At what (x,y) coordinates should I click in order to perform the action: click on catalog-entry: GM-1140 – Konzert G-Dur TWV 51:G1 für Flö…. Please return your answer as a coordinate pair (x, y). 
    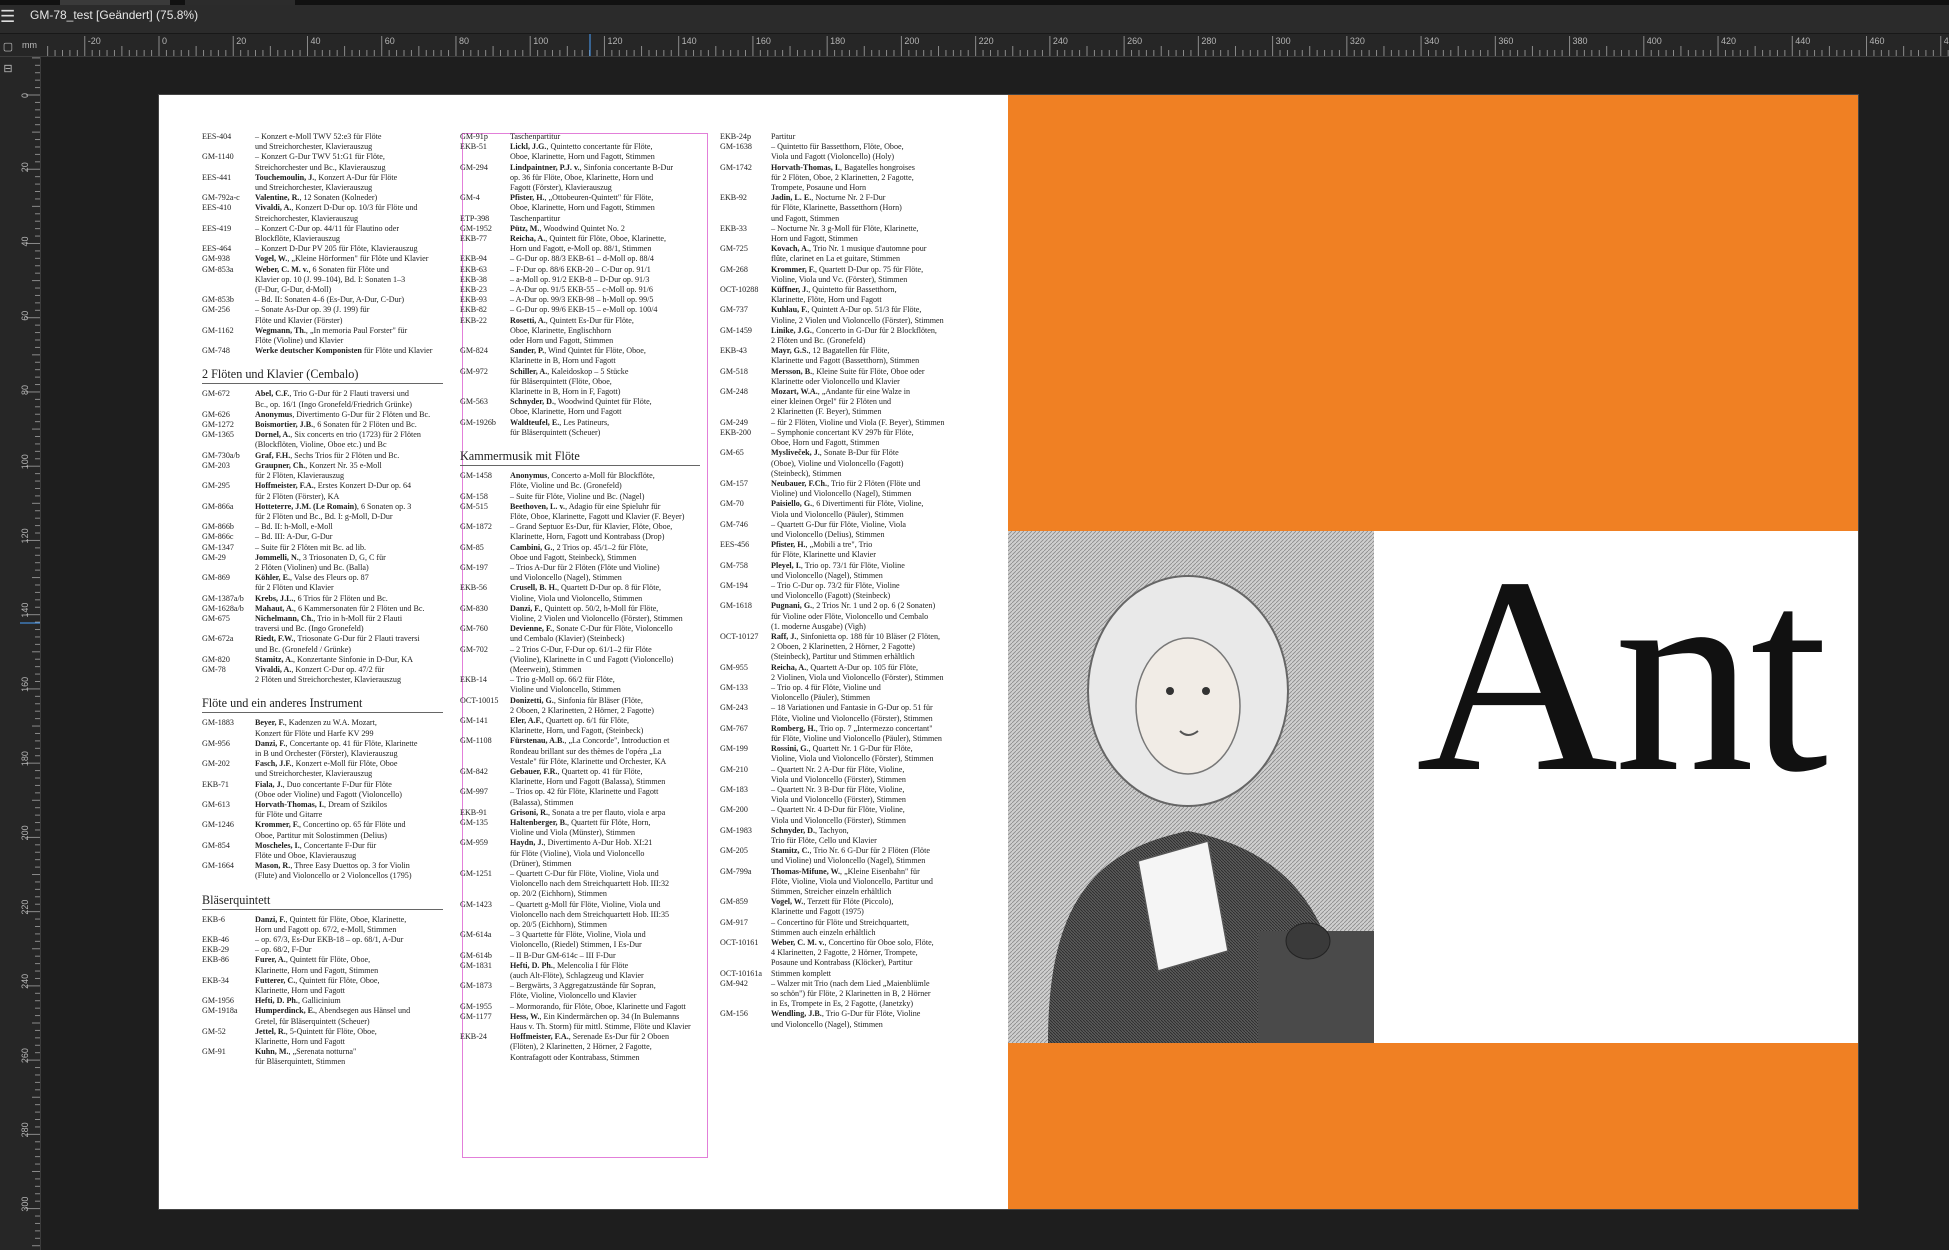
    Looking at the image, I should click on (322, 162).